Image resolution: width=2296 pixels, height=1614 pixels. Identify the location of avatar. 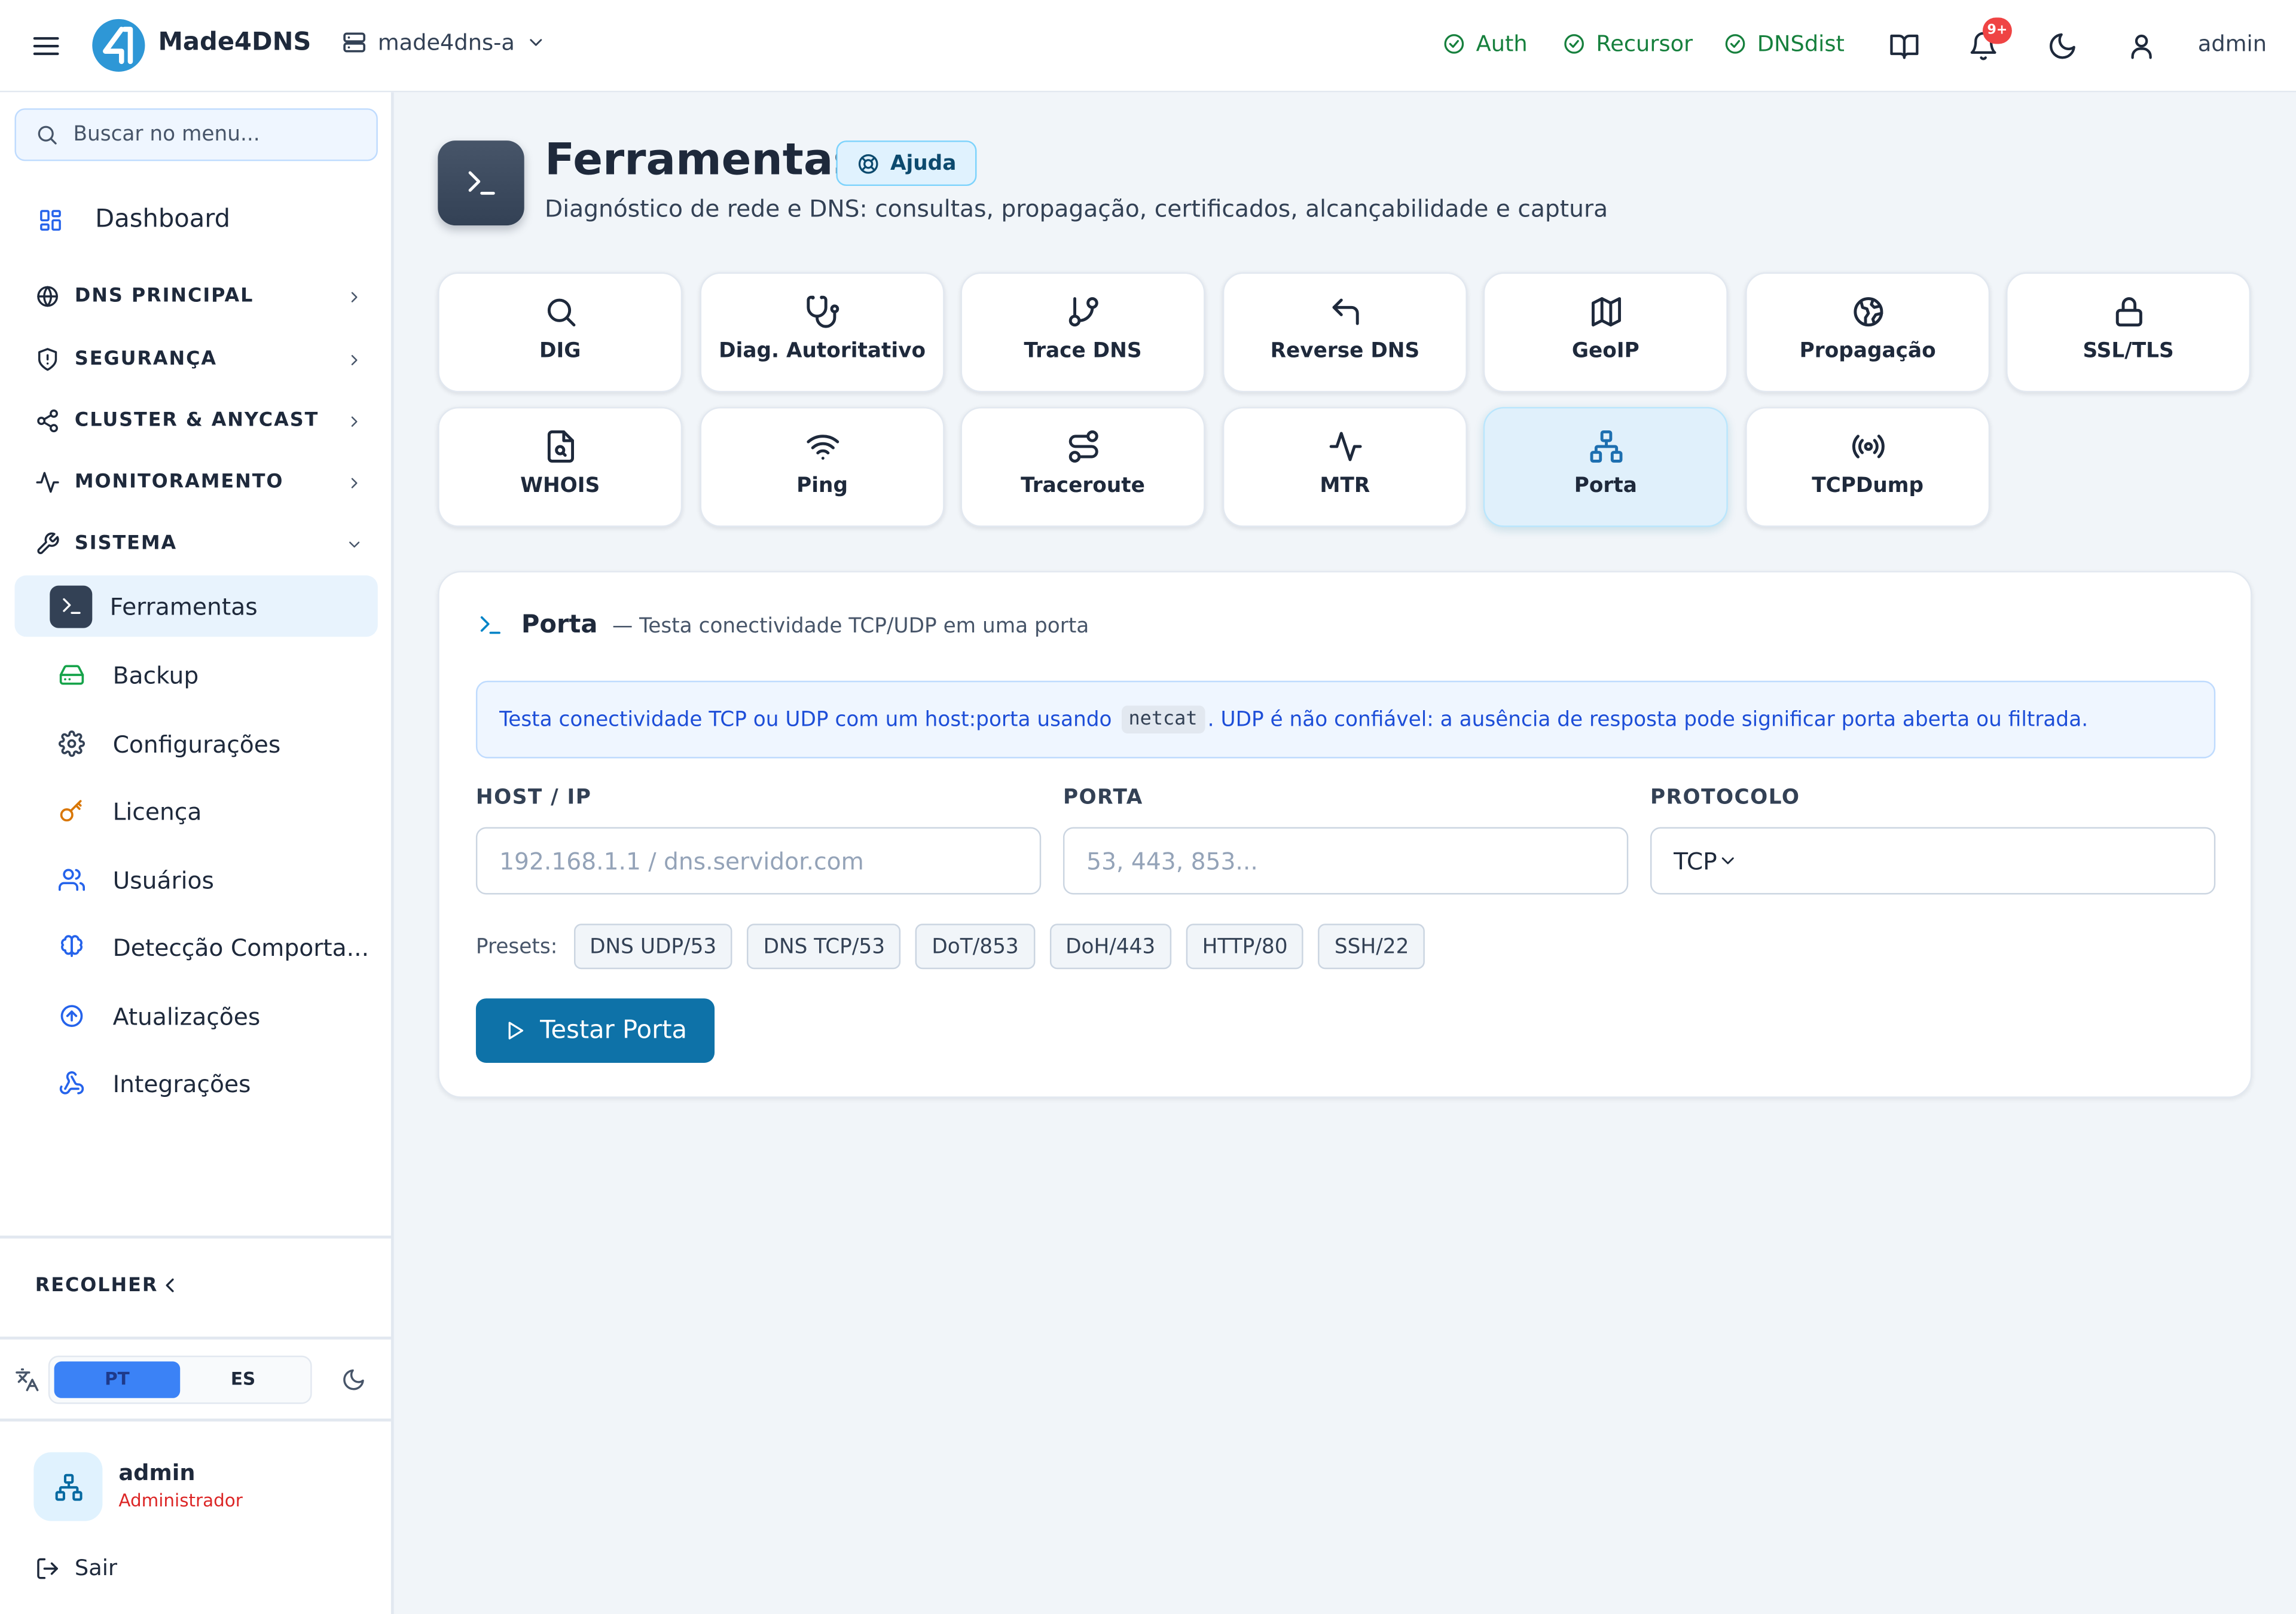
(68, 1486).